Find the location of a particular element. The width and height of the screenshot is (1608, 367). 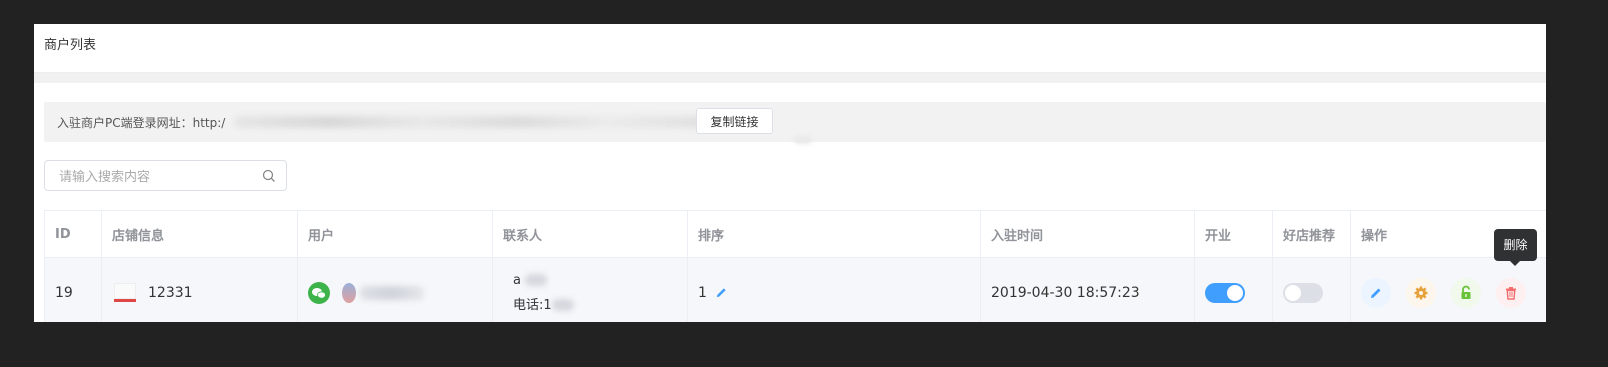

shop-logo is located at coordinates (125, 292).